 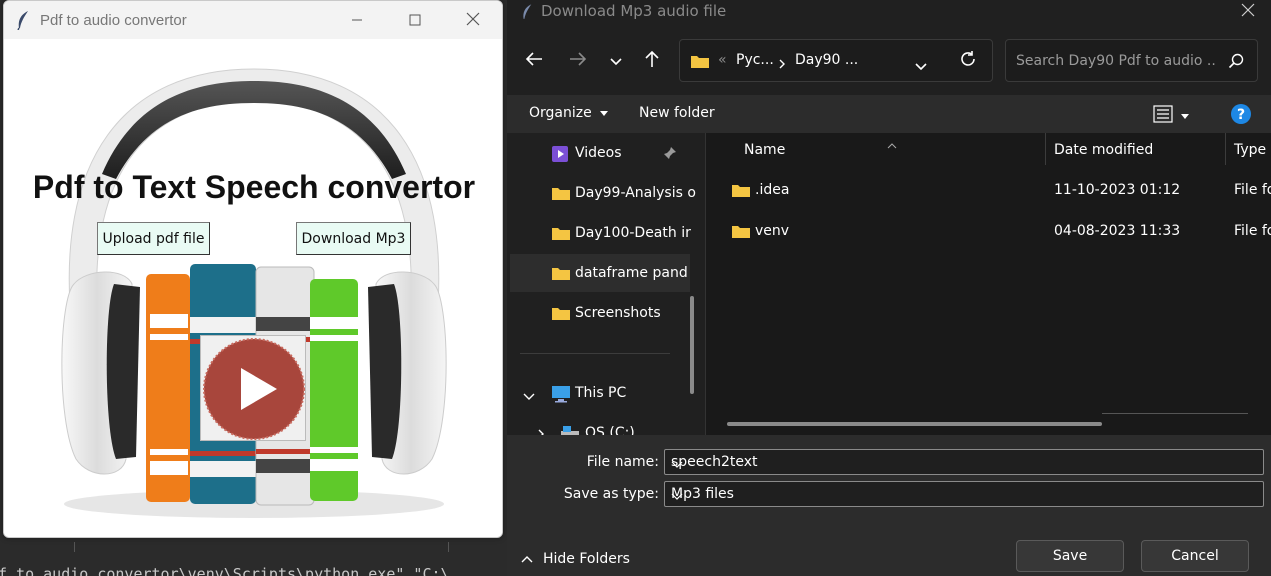 What do you see at coordinates (561, 396) in the screenshot?
I see `this-pc-icon` at bounding box center [561, 396].